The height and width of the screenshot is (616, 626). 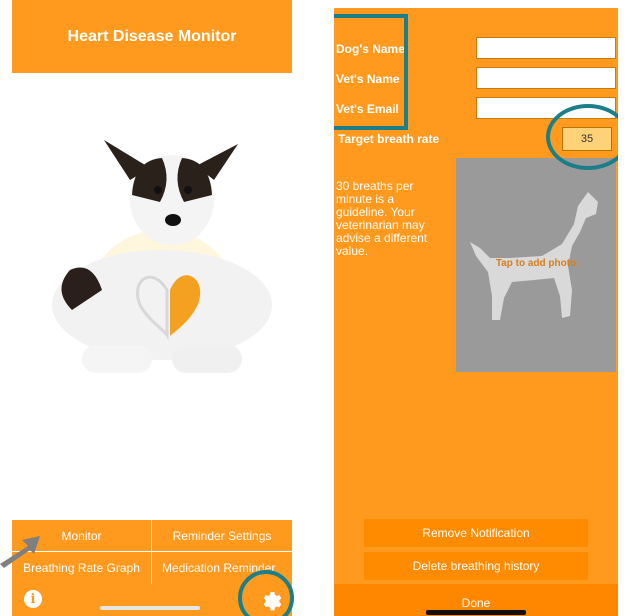 What do you see at coordinates (81, 535) in the screenshot?
I see `monitor-button-label: Monitor` at bounding box center [81, 535].